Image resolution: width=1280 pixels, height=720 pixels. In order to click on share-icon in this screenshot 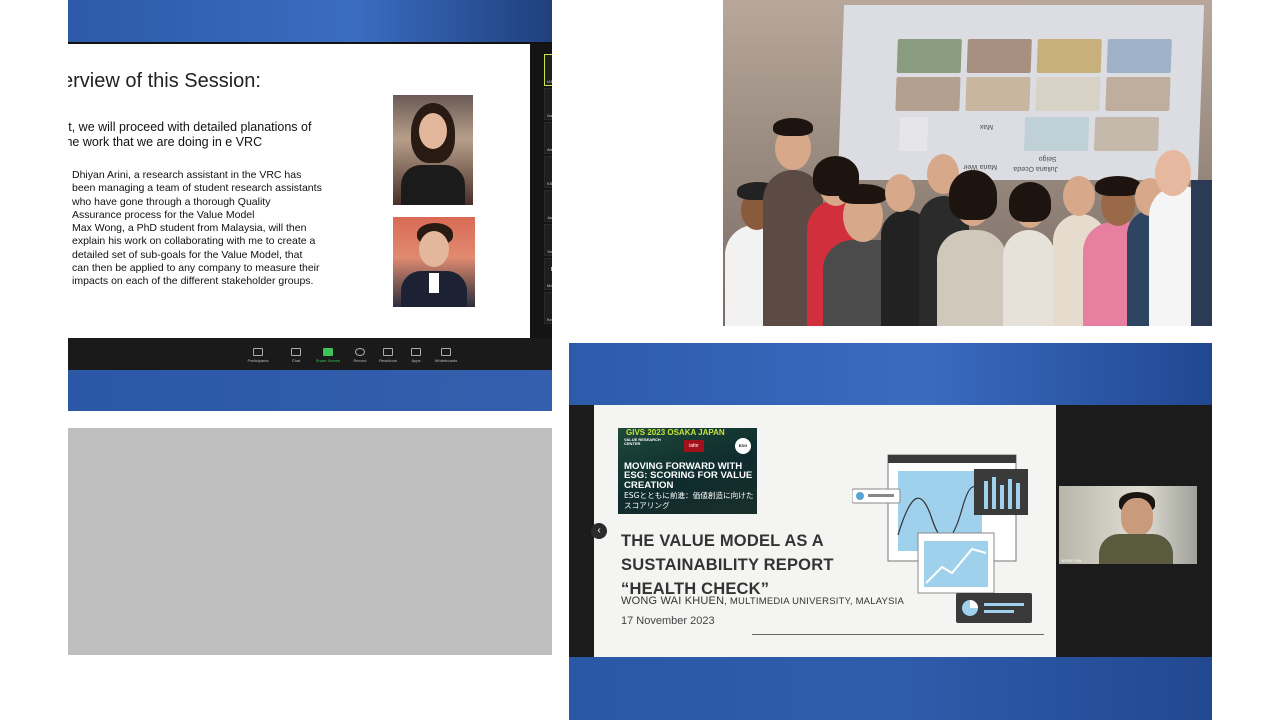, I will do `click(328, 352)`.